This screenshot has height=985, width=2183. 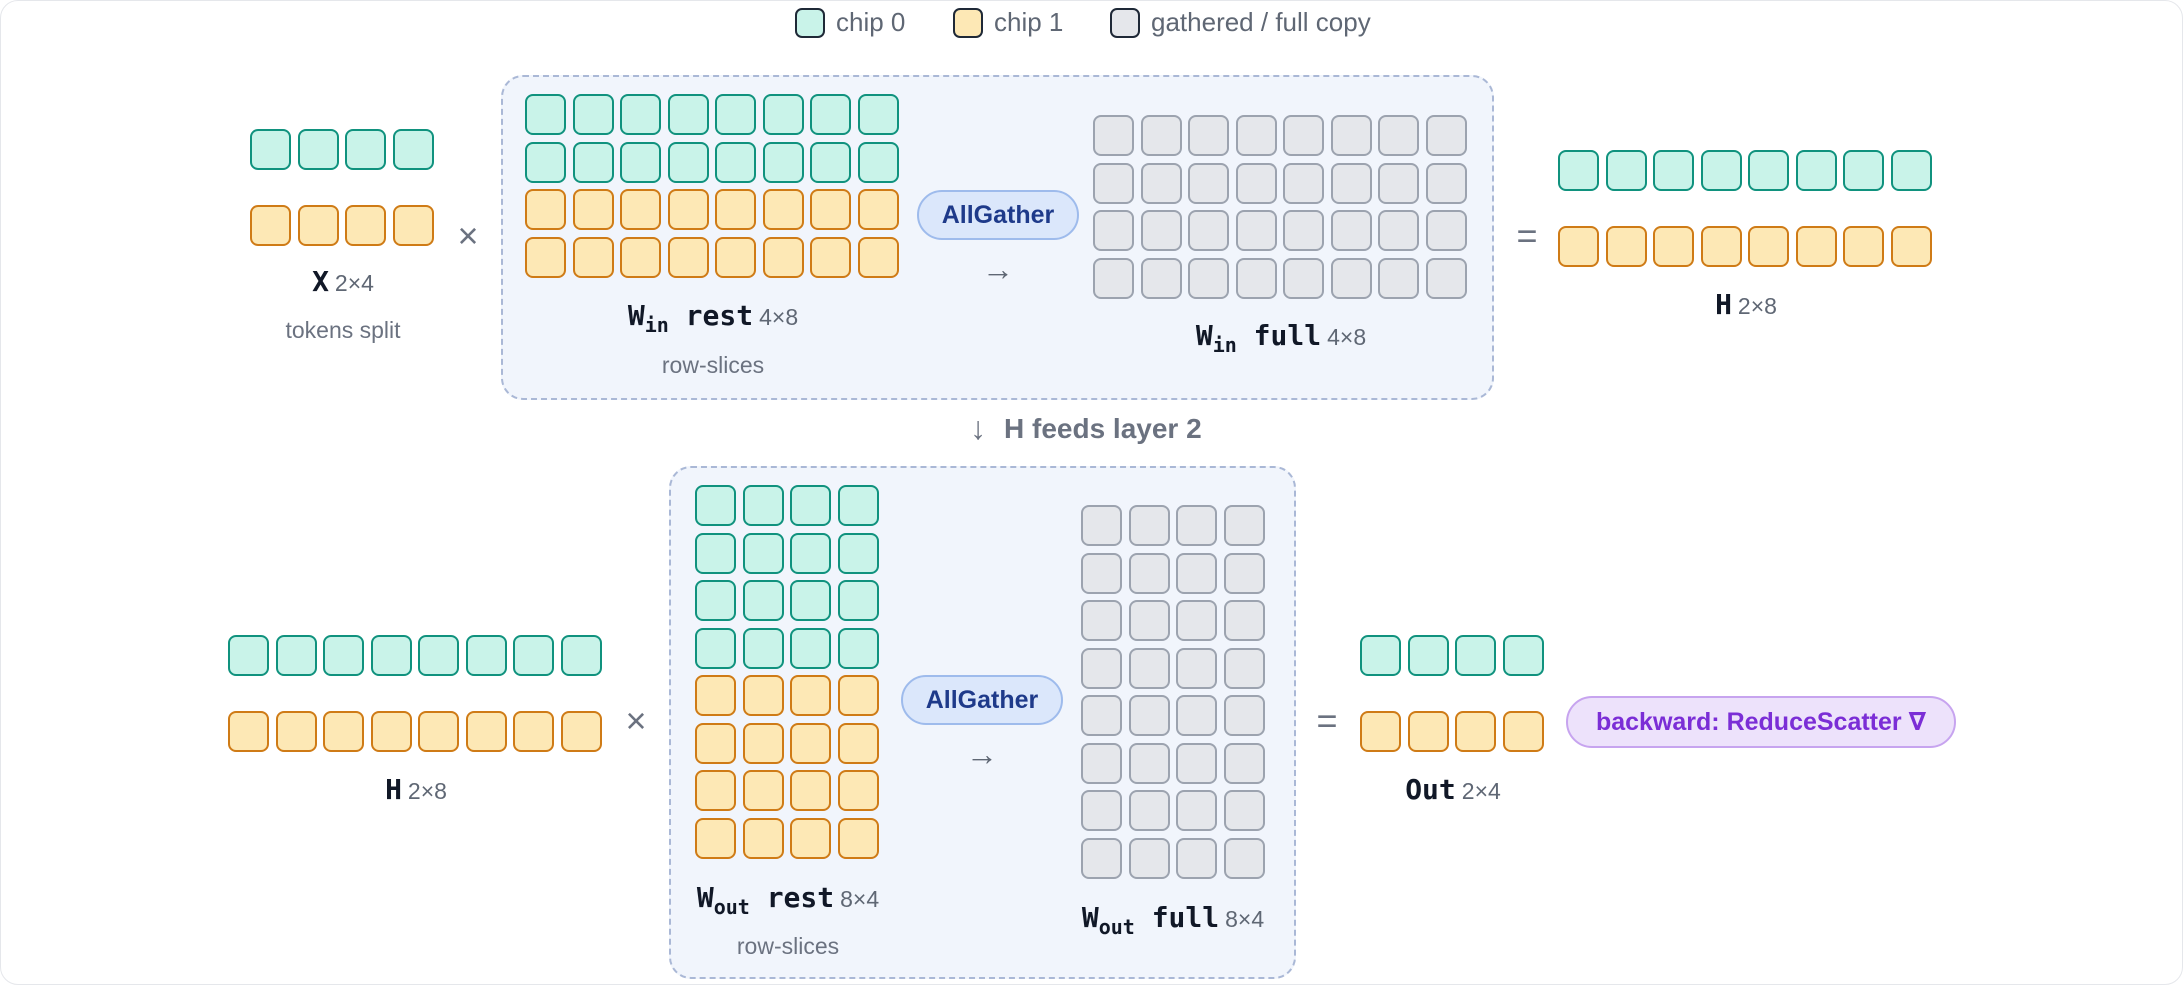 I want to click on gathered-swatch-icon, so click(x=1125, y=22).